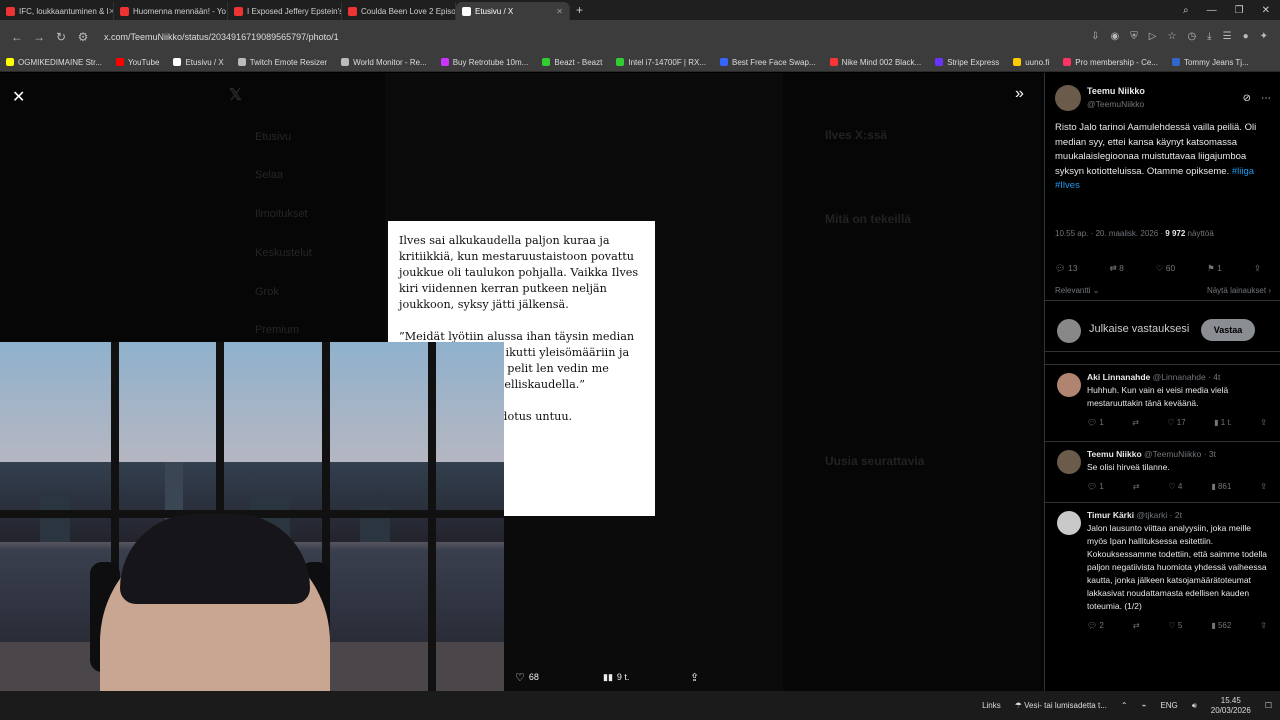  I want to click on expand-sidebar-icon: », so click(1019, 94).